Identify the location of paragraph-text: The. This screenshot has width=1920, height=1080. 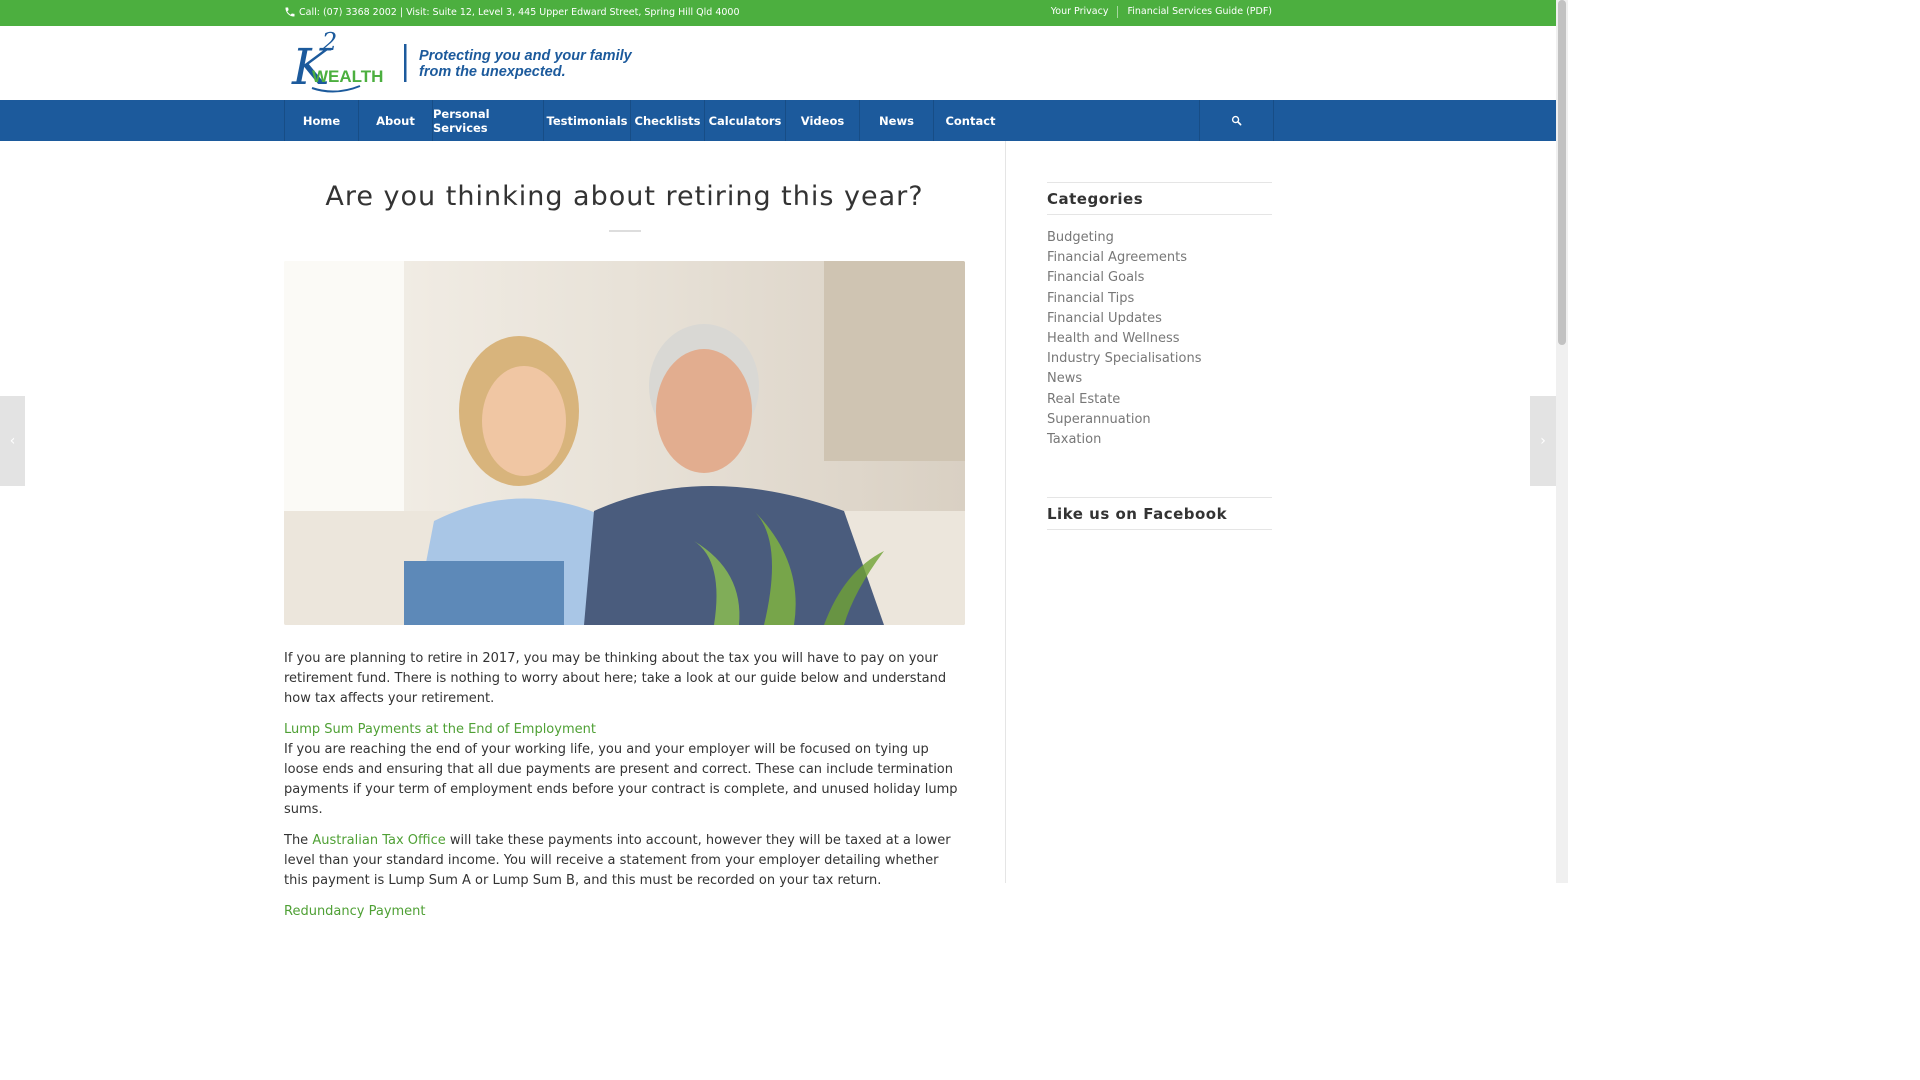
(298, 840).